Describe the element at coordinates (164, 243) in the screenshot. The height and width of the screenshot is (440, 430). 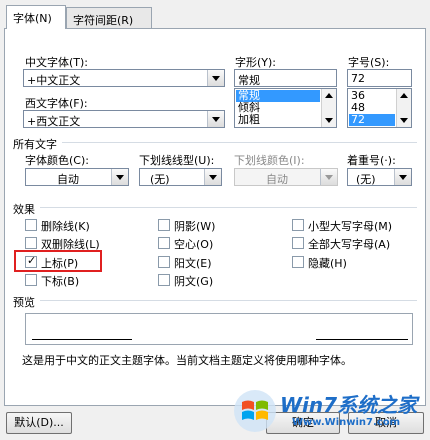
I see `outline-checkbox` at that location.